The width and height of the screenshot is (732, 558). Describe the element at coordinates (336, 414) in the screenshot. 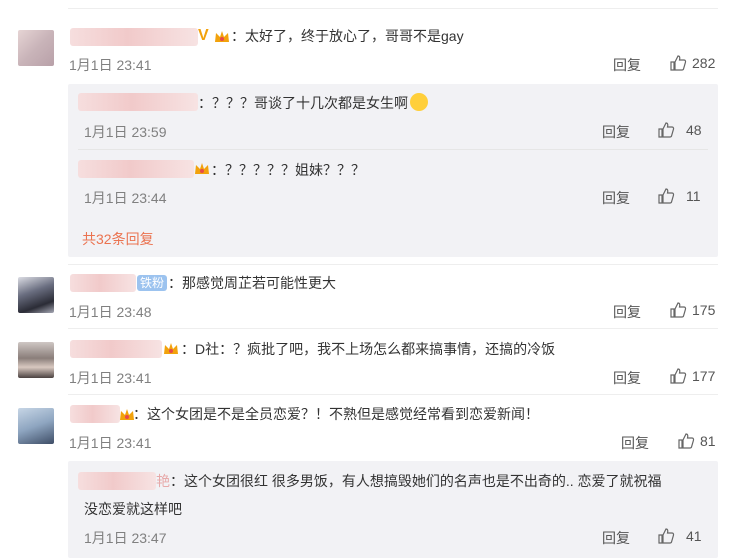

I see `comment-text: ：这个女团是不是全员恋爱？！不熟但是感觉经常看到恋爱新闻！` at that location.